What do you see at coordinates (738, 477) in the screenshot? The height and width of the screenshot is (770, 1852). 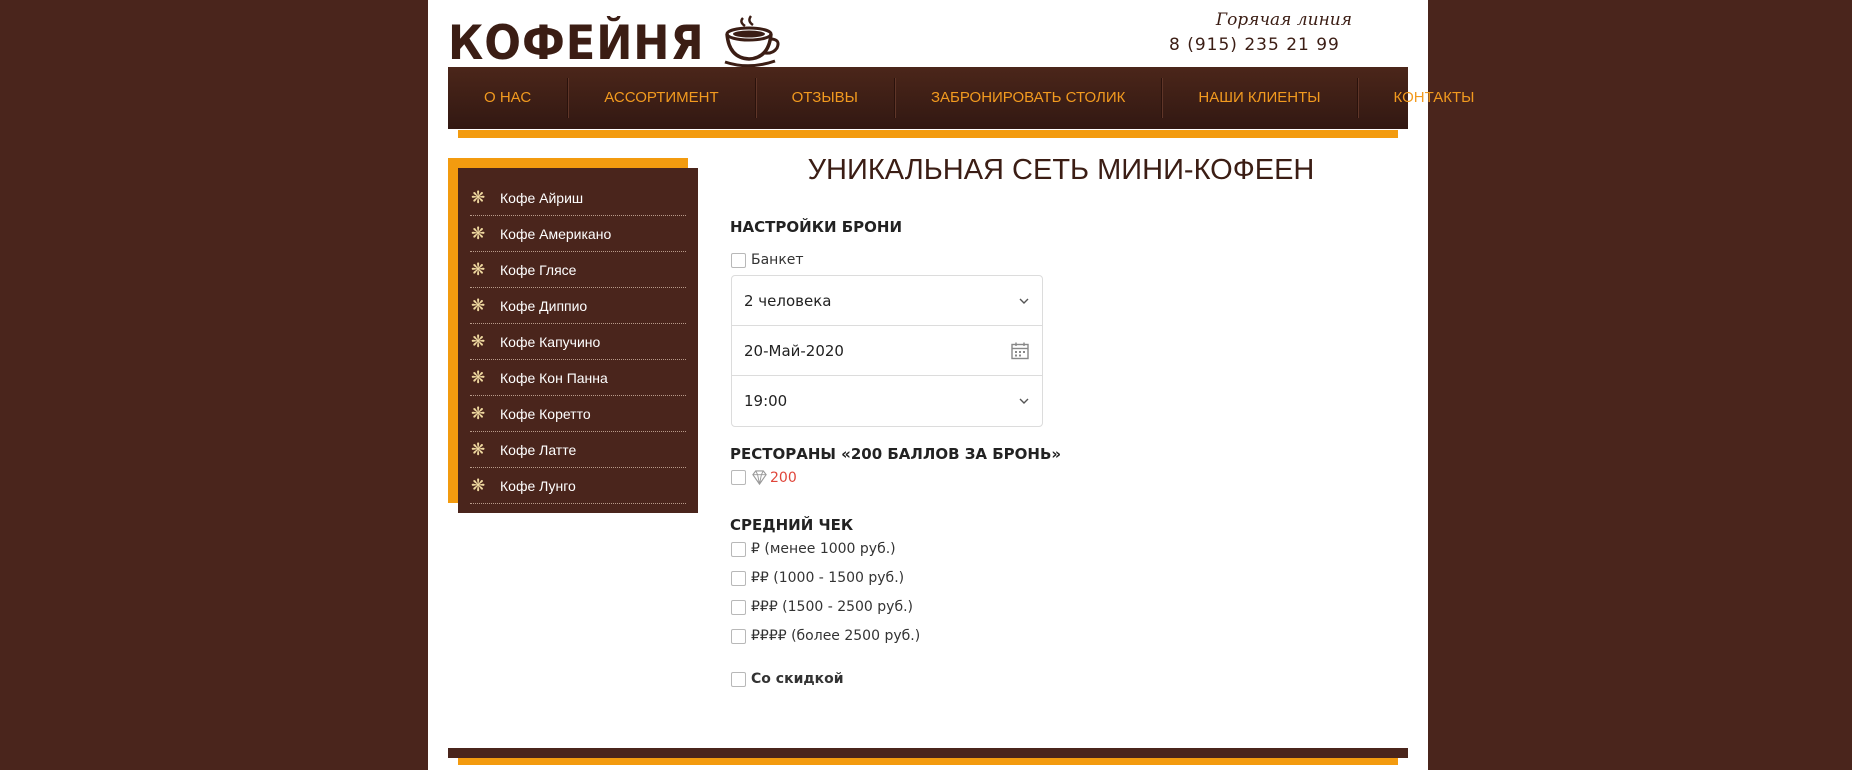 I see `points-checkbox` at bounding box center [738, 477].